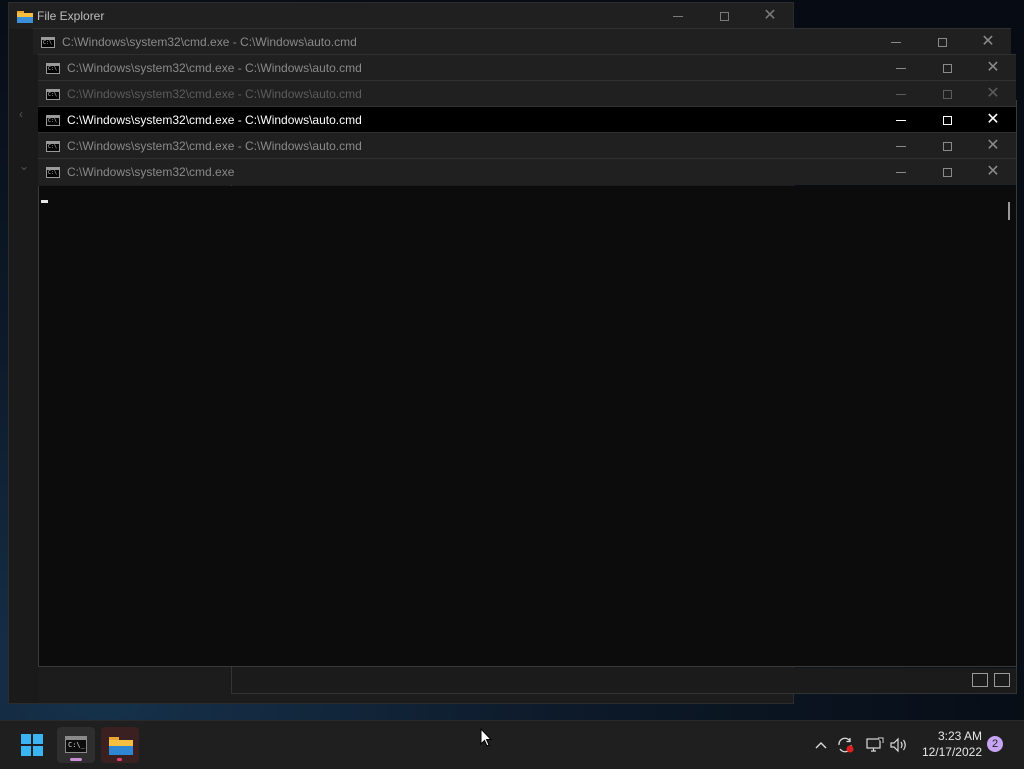 The width and height of the screenshot is (1024, 769). Describe the element at coordinates (151, 172) in the screenshot. I see `cmd-window-title: C:\Windows\system32\cmd.exe` at that location.